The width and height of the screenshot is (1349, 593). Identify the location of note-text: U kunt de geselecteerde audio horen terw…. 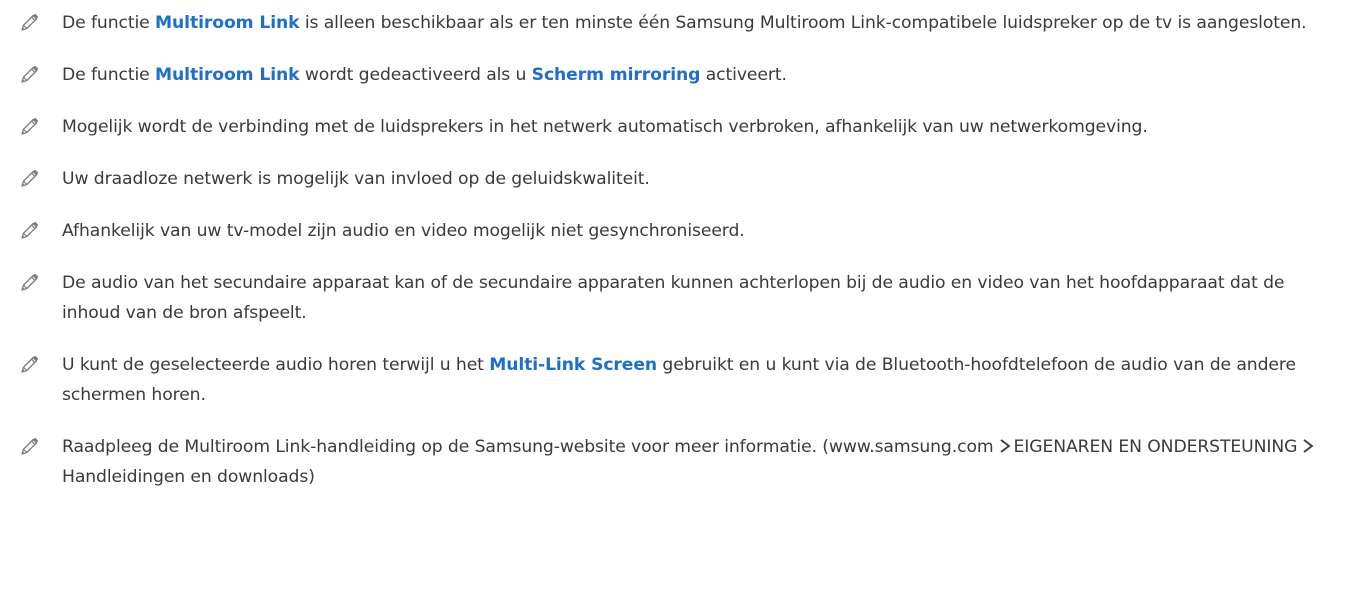
(697, 380).